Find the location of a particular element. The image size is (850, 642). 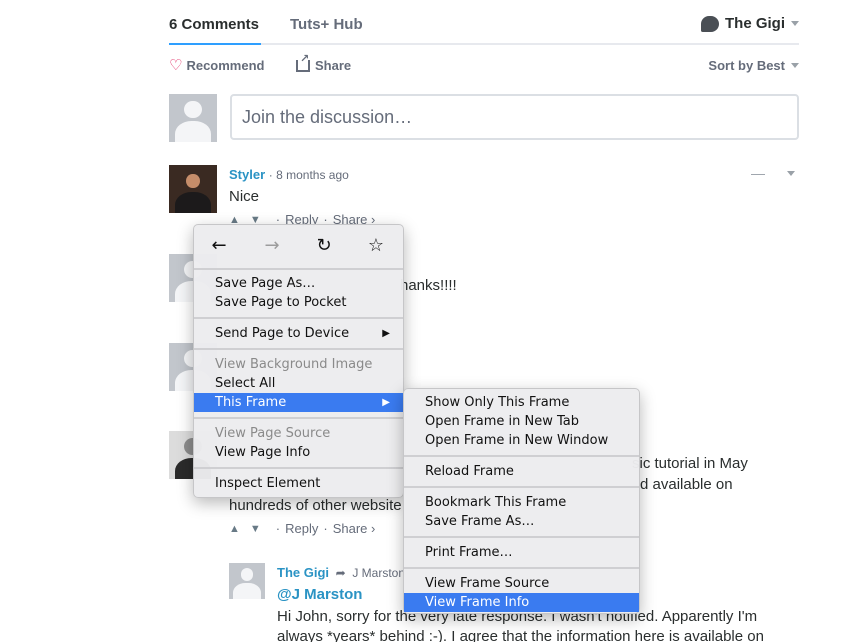

comment-controls: — is located at coordinates (773, 173).